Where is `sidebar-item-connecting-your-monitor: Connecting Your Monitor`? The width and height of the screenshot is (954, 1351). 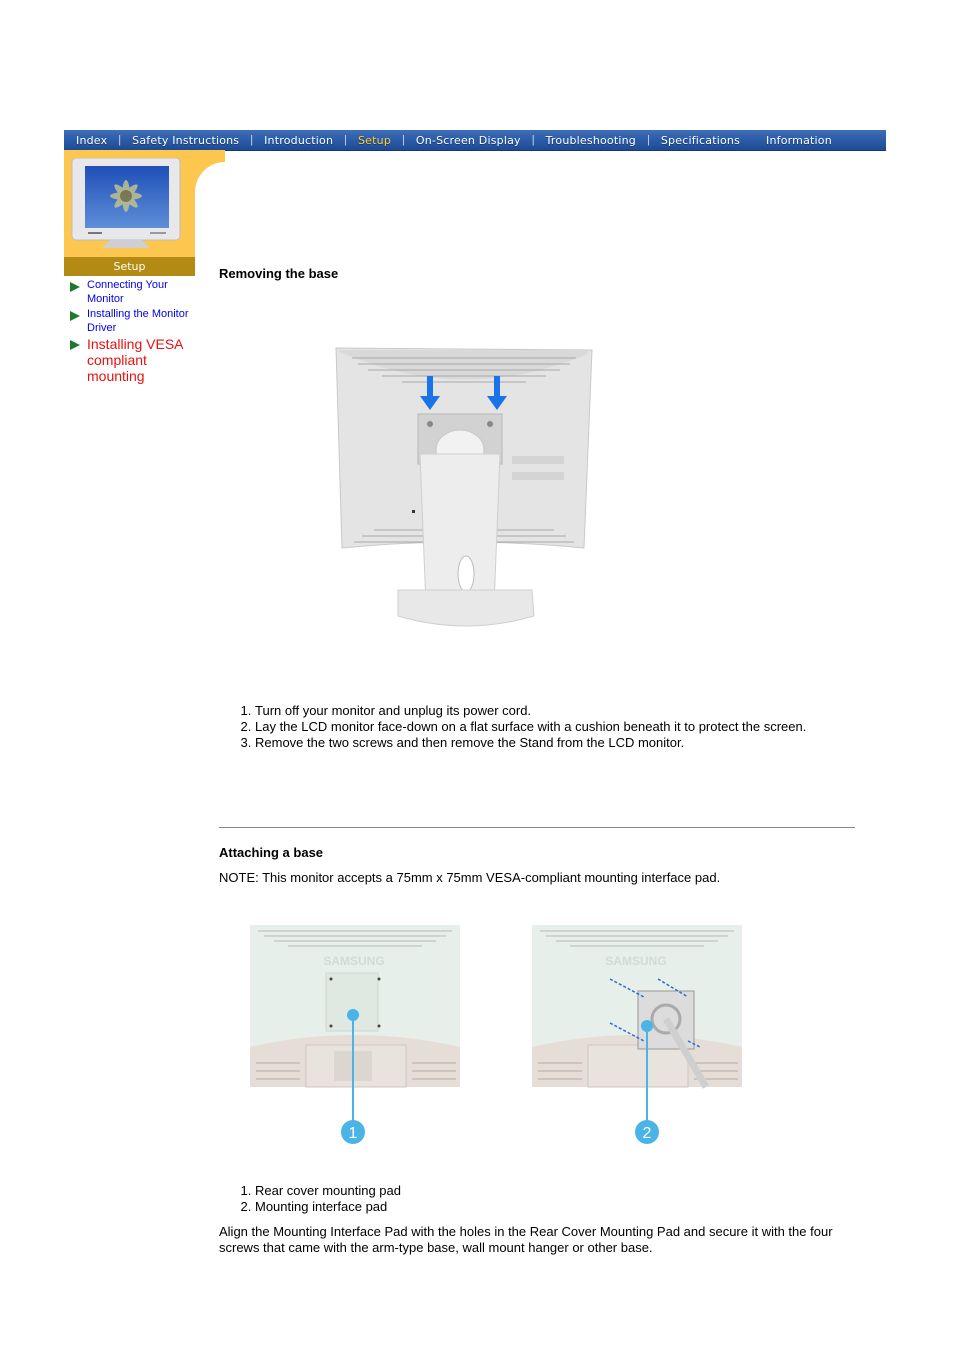
sidebar-item-connecting-your-monitor: Connecting Your Monitor is located at coordinates (135, 292).